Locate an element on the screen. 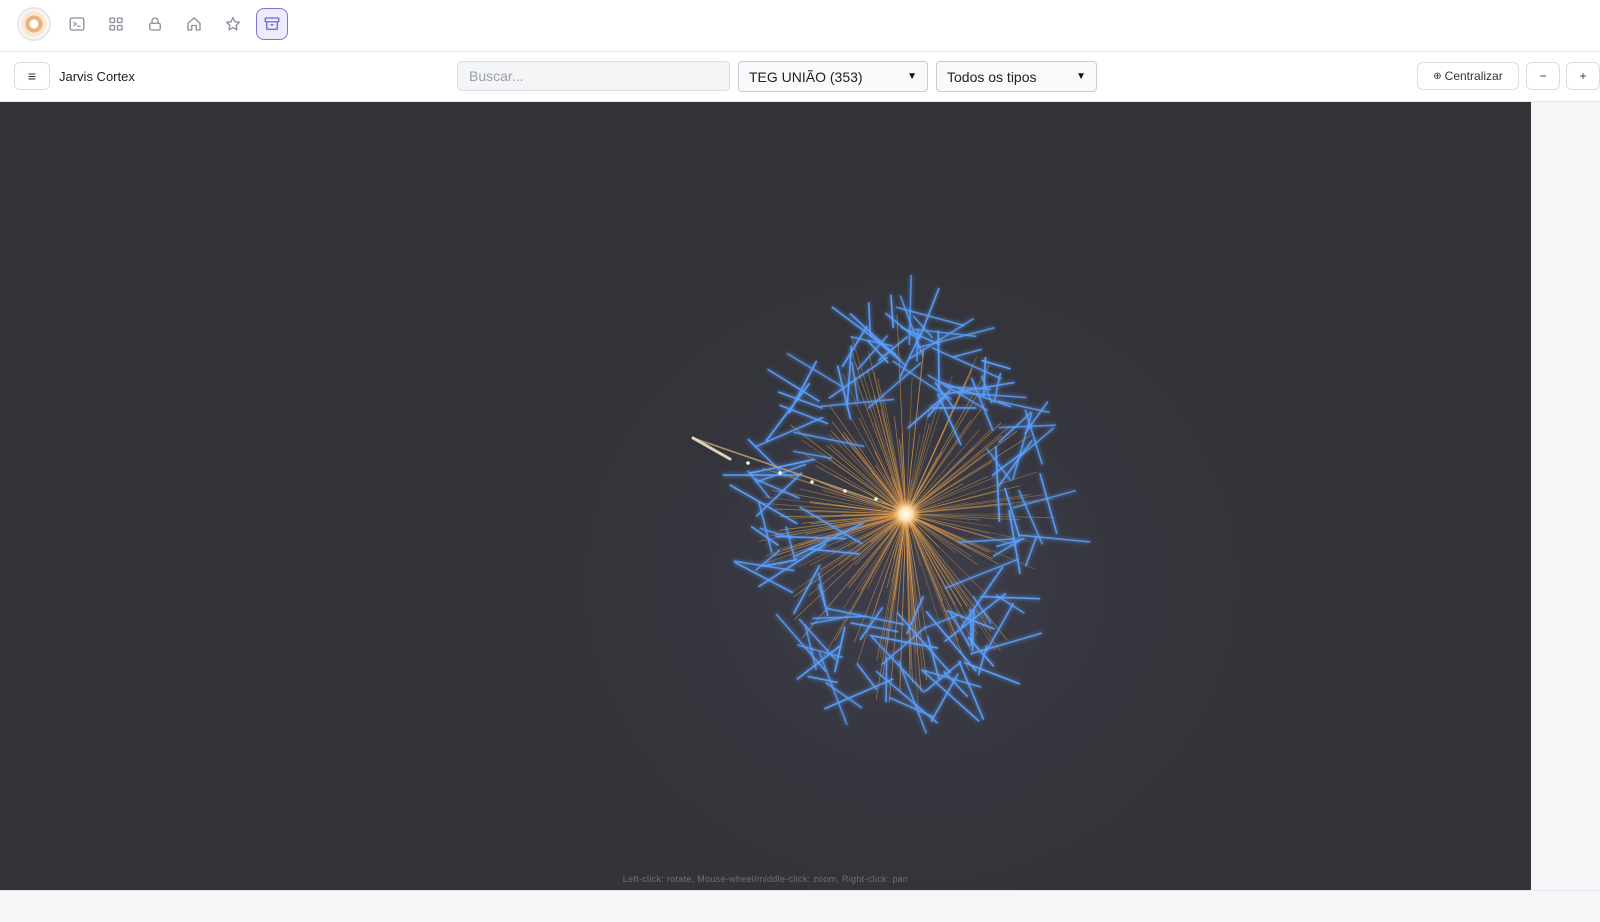 Image resolution: width=1600 pixels, height=922 pixels. type-select: Todos os tipos ▼ is located at coordinates (1016, 76).